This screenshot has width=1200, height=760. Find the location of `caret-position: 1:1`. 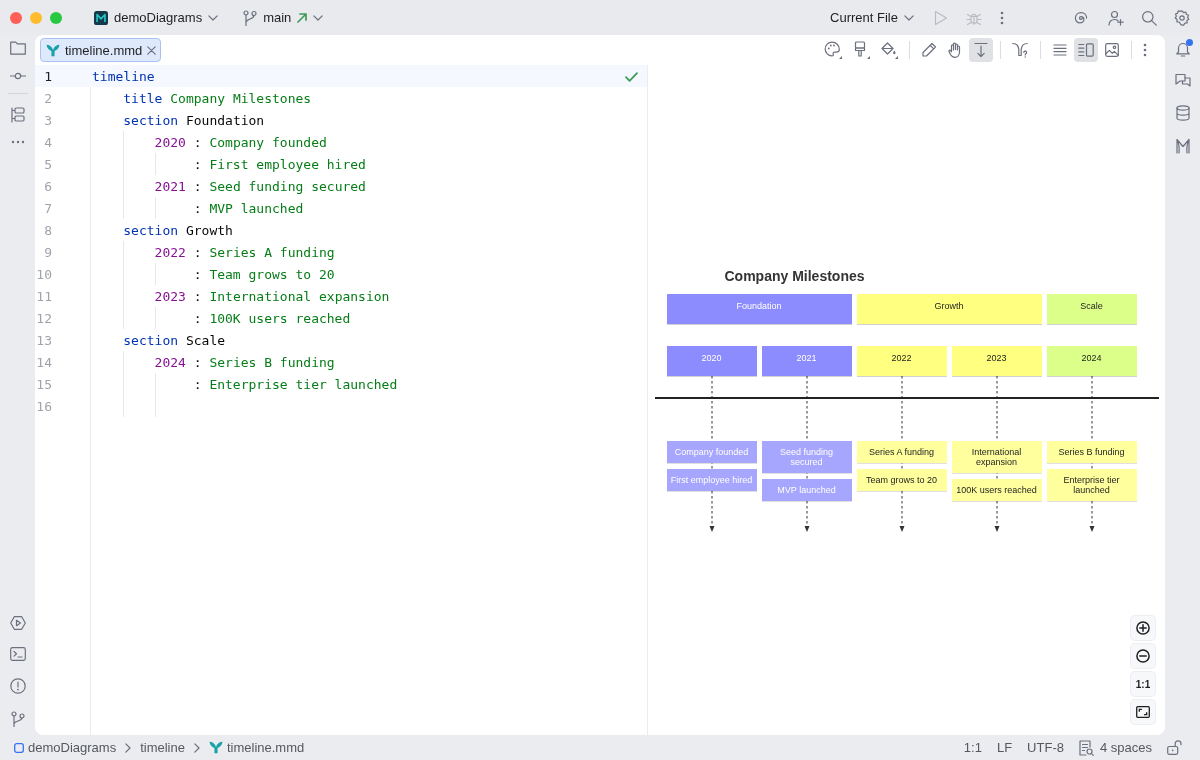

caret-position: 1:1 is located at coordinates (972, 747).